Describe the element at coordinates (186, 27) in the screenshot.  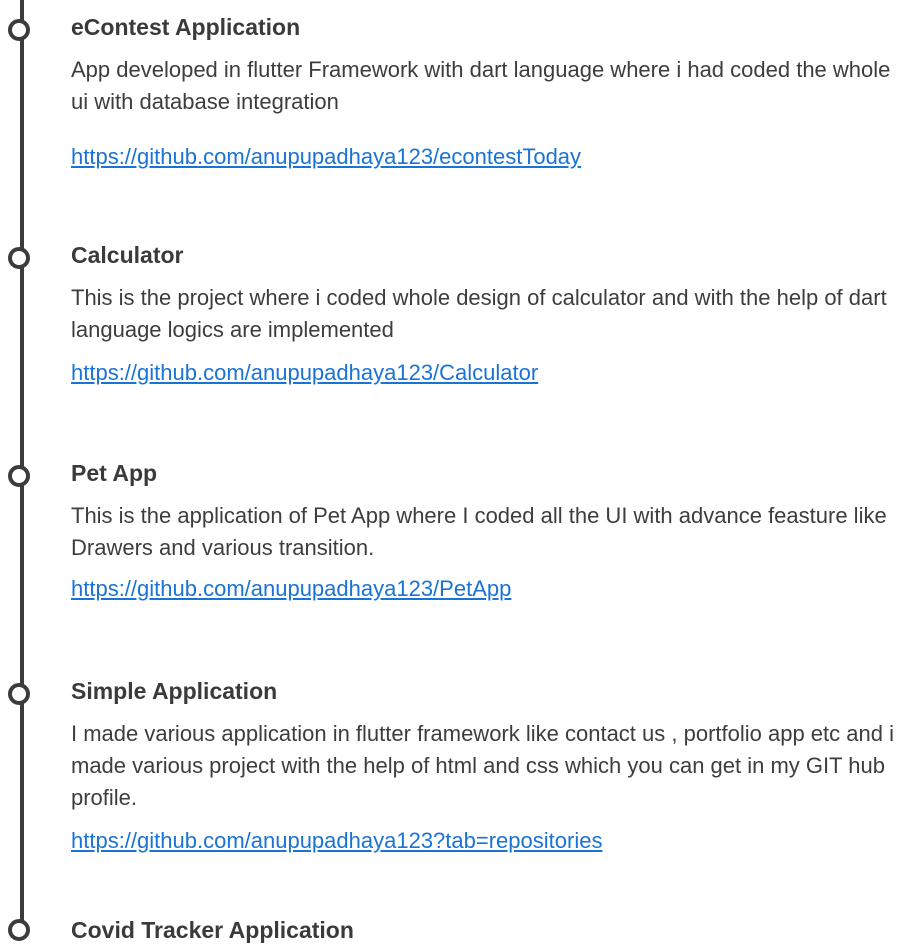
I see `project-title: eContest Application` at that location.